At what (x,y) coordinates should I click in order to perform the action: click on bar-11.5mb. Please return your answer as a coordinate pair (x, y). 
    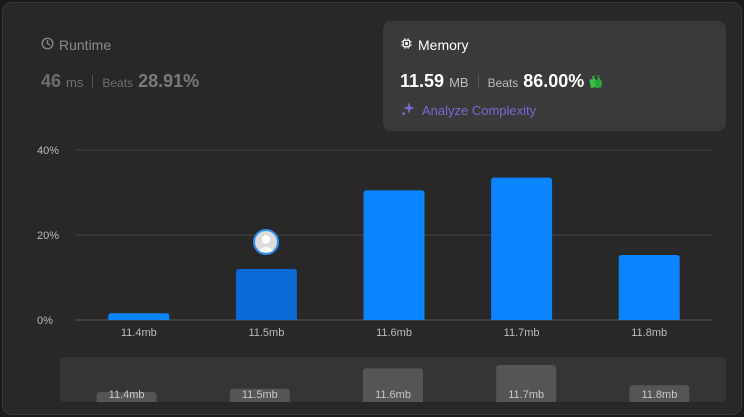
    Looking at the image, I should click on (266, 294).